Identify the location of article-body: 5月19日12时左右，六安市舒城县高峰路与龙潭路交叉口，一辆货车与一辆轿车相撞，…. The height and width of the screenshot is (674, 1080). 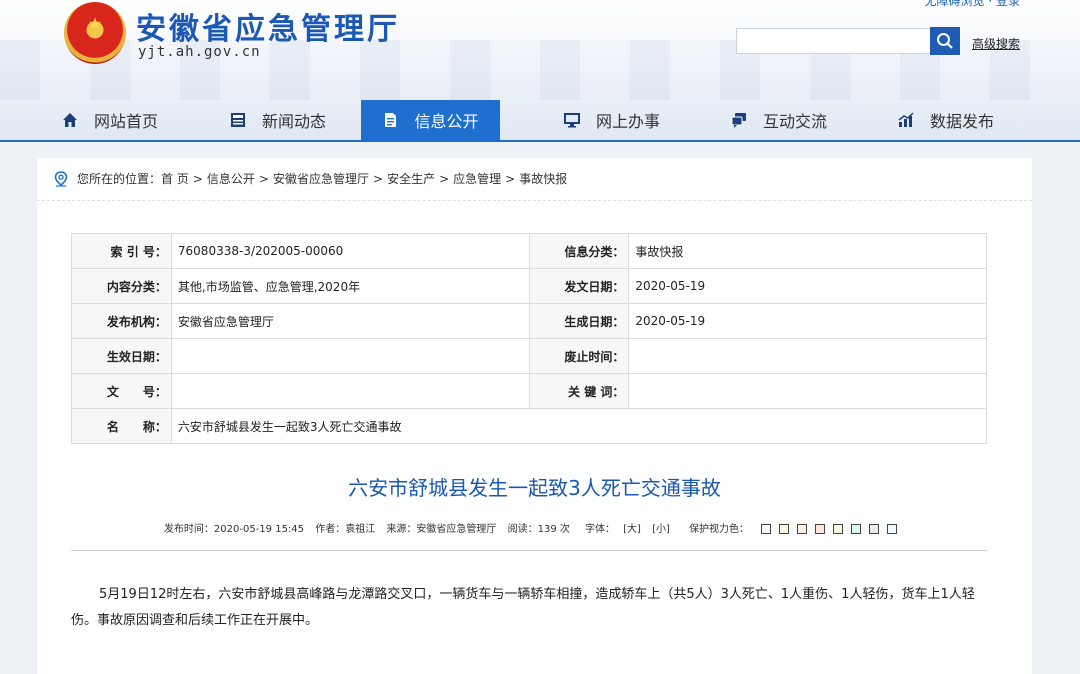
(523, 607).